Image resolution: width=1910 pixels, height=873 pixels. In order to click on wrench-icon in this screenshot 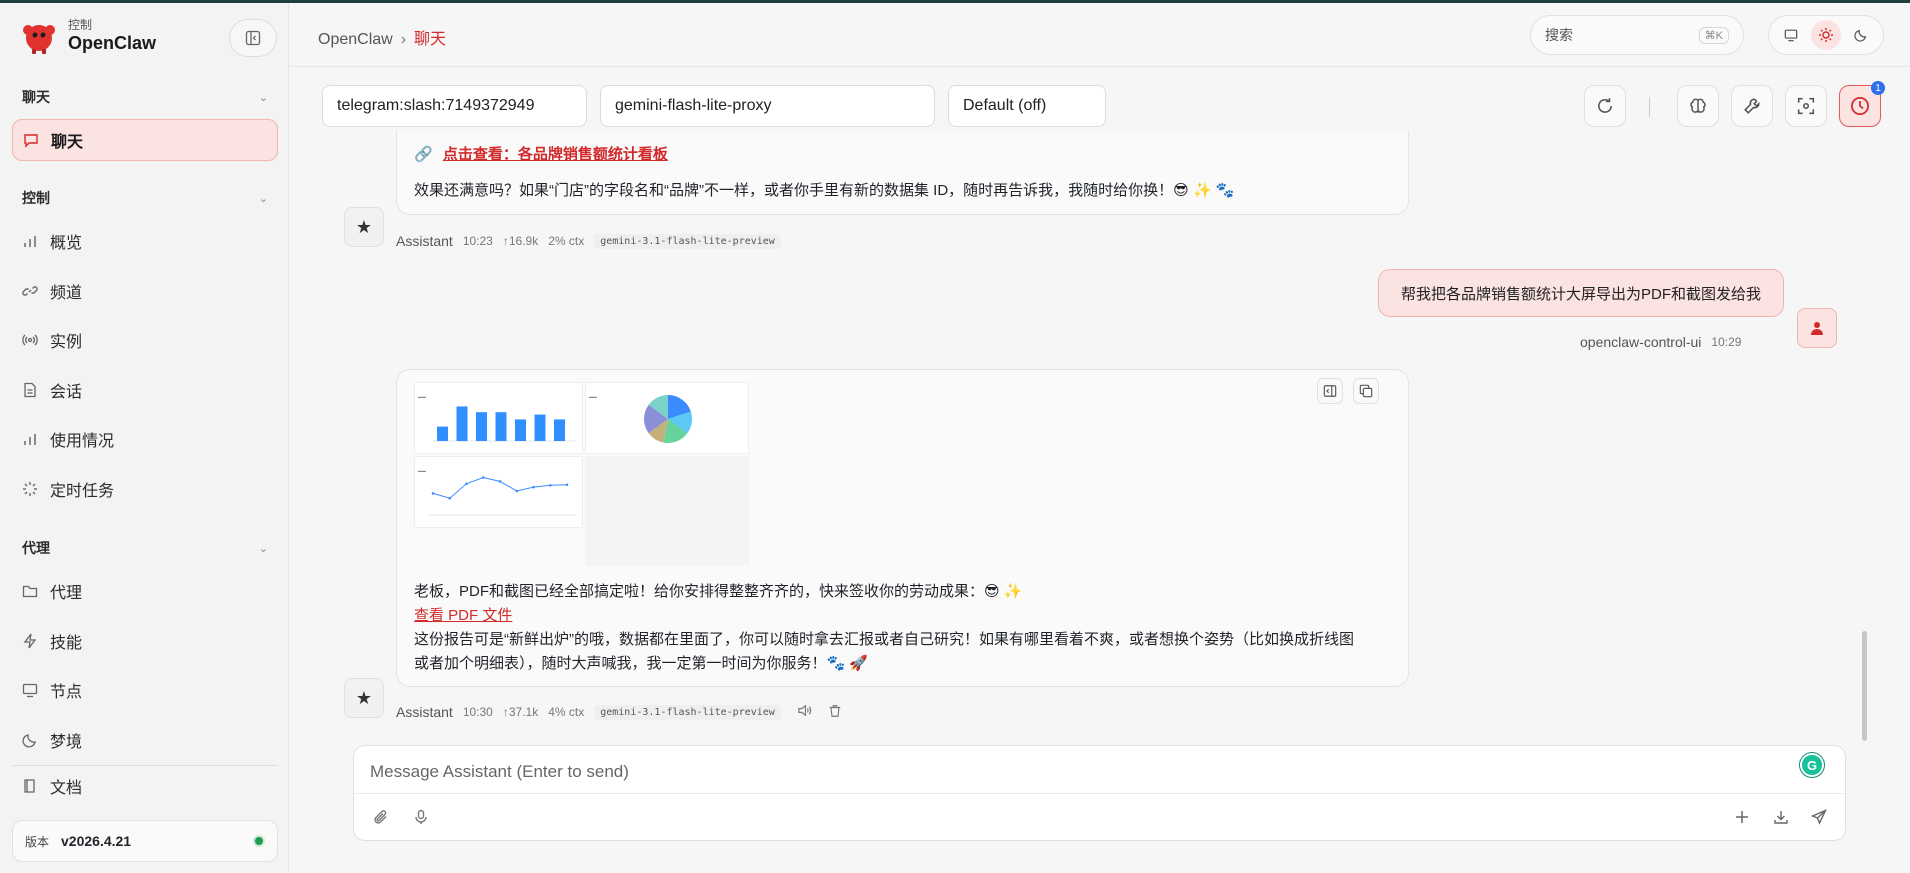, I will do `click(1752, 106)`.